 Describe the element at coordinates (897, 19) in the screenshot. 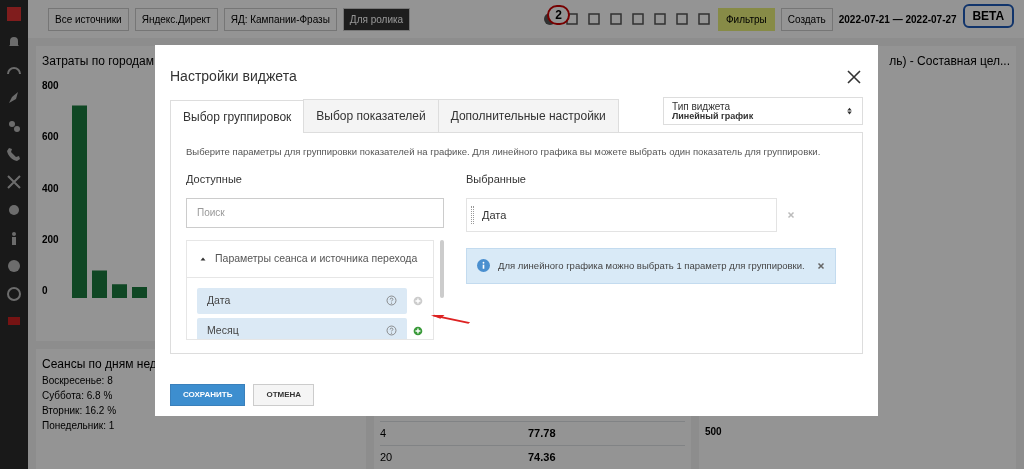

I see `date-range: 2022-07-21 — 2022-07-27` at that location.